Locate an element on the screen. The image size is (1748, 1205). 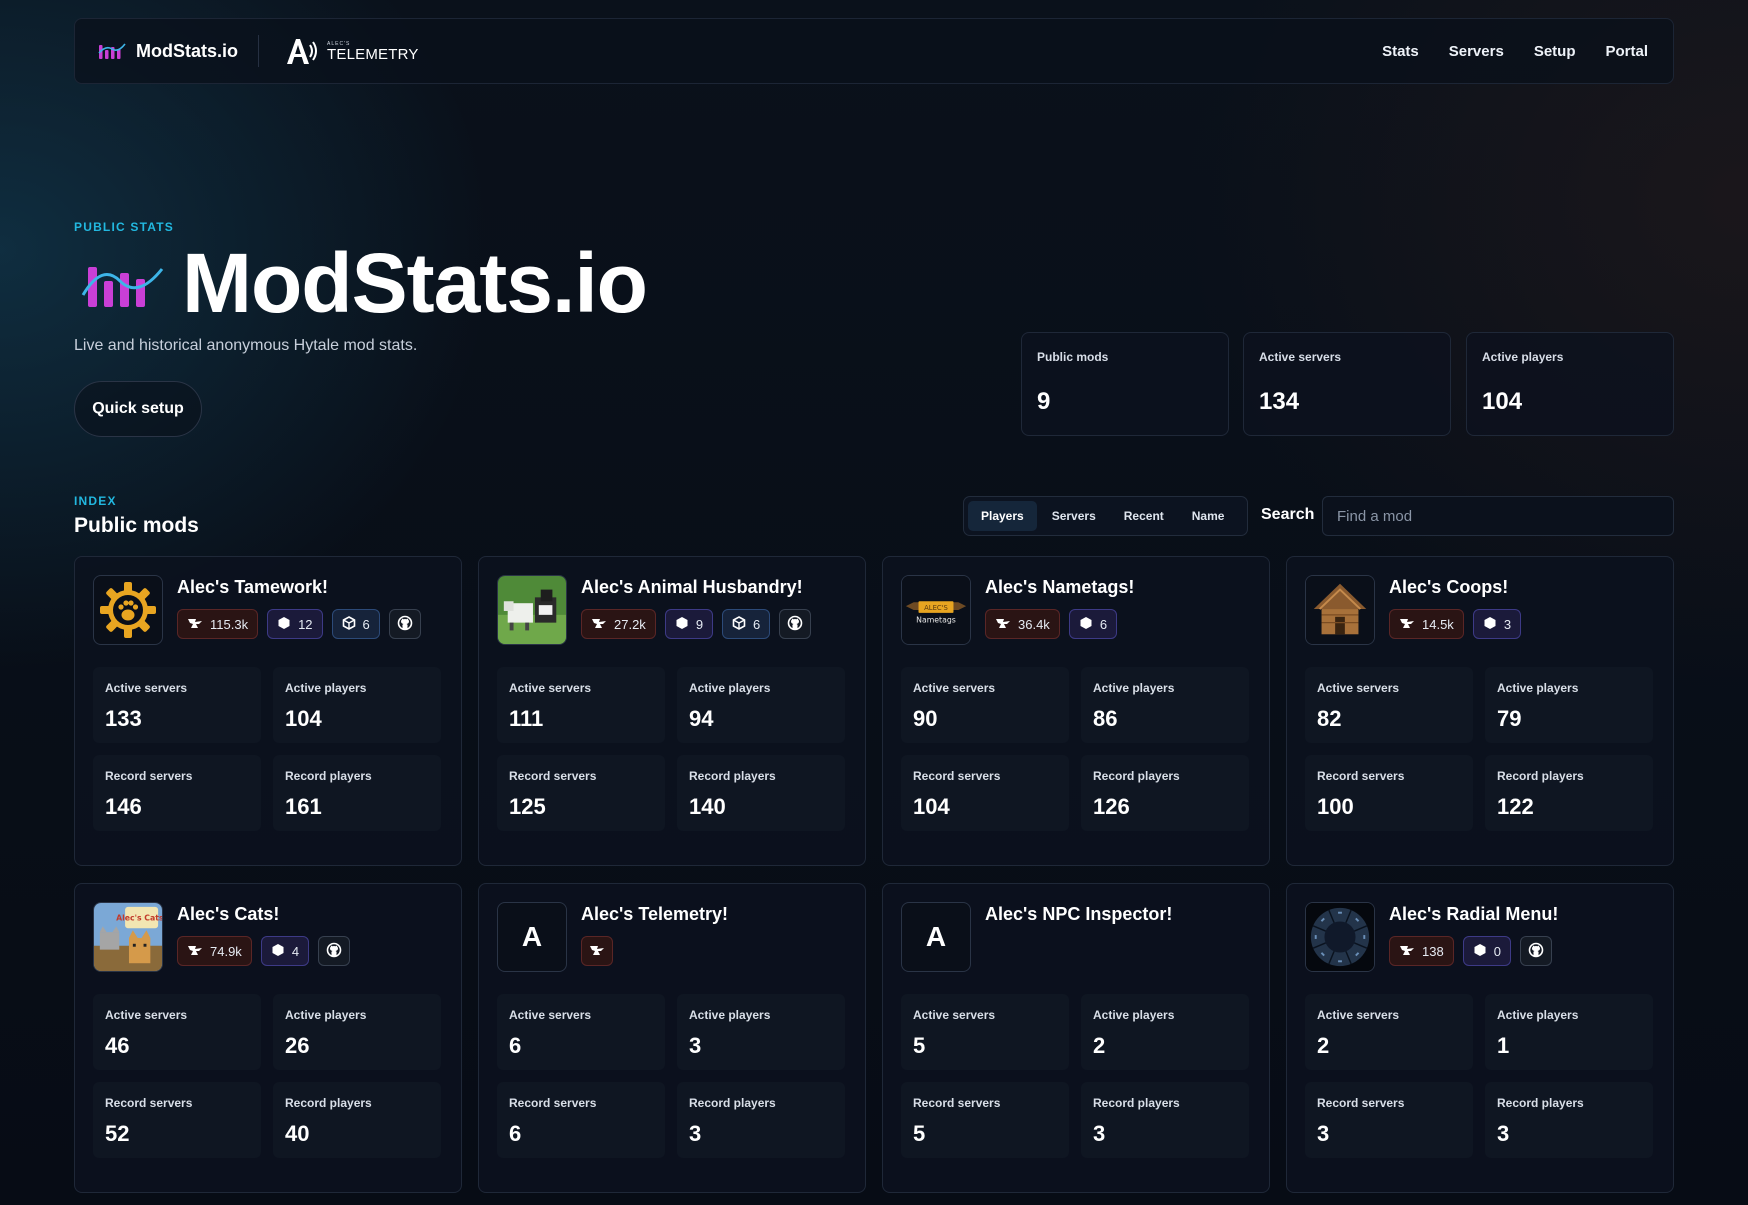
curseforge-downloads-badge: 27.2k is located at coordinates (618, 624).